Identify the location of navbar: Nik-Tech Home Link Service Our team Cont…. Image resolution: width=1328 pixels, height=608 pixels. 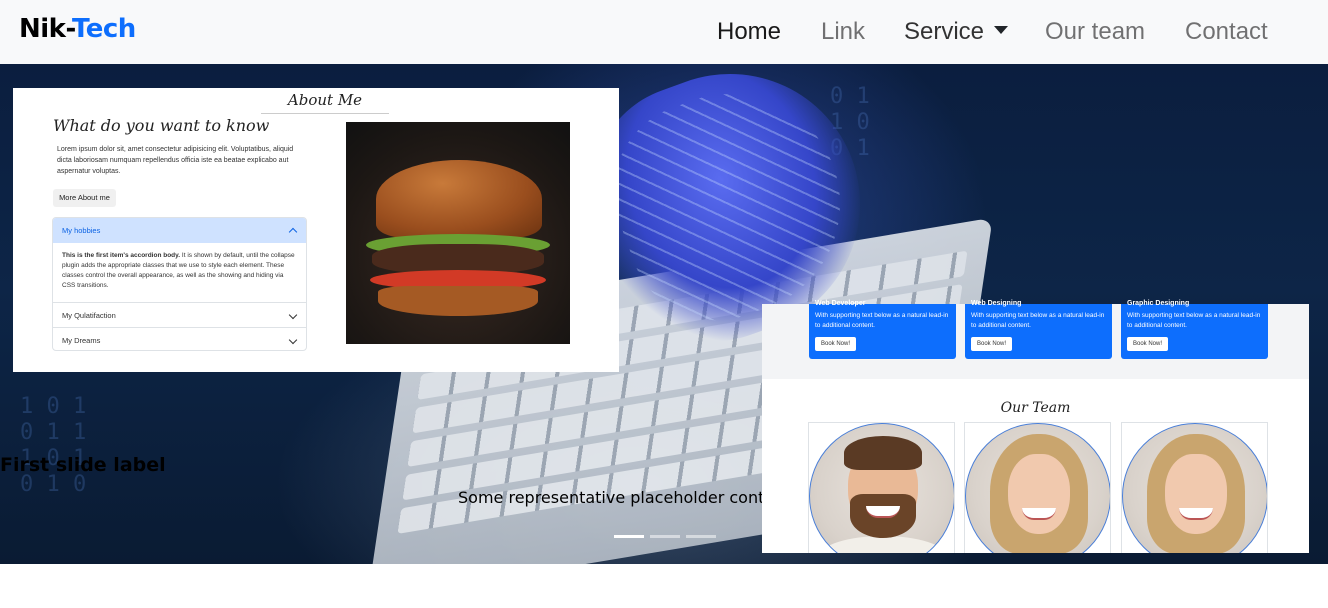
(664, 32).